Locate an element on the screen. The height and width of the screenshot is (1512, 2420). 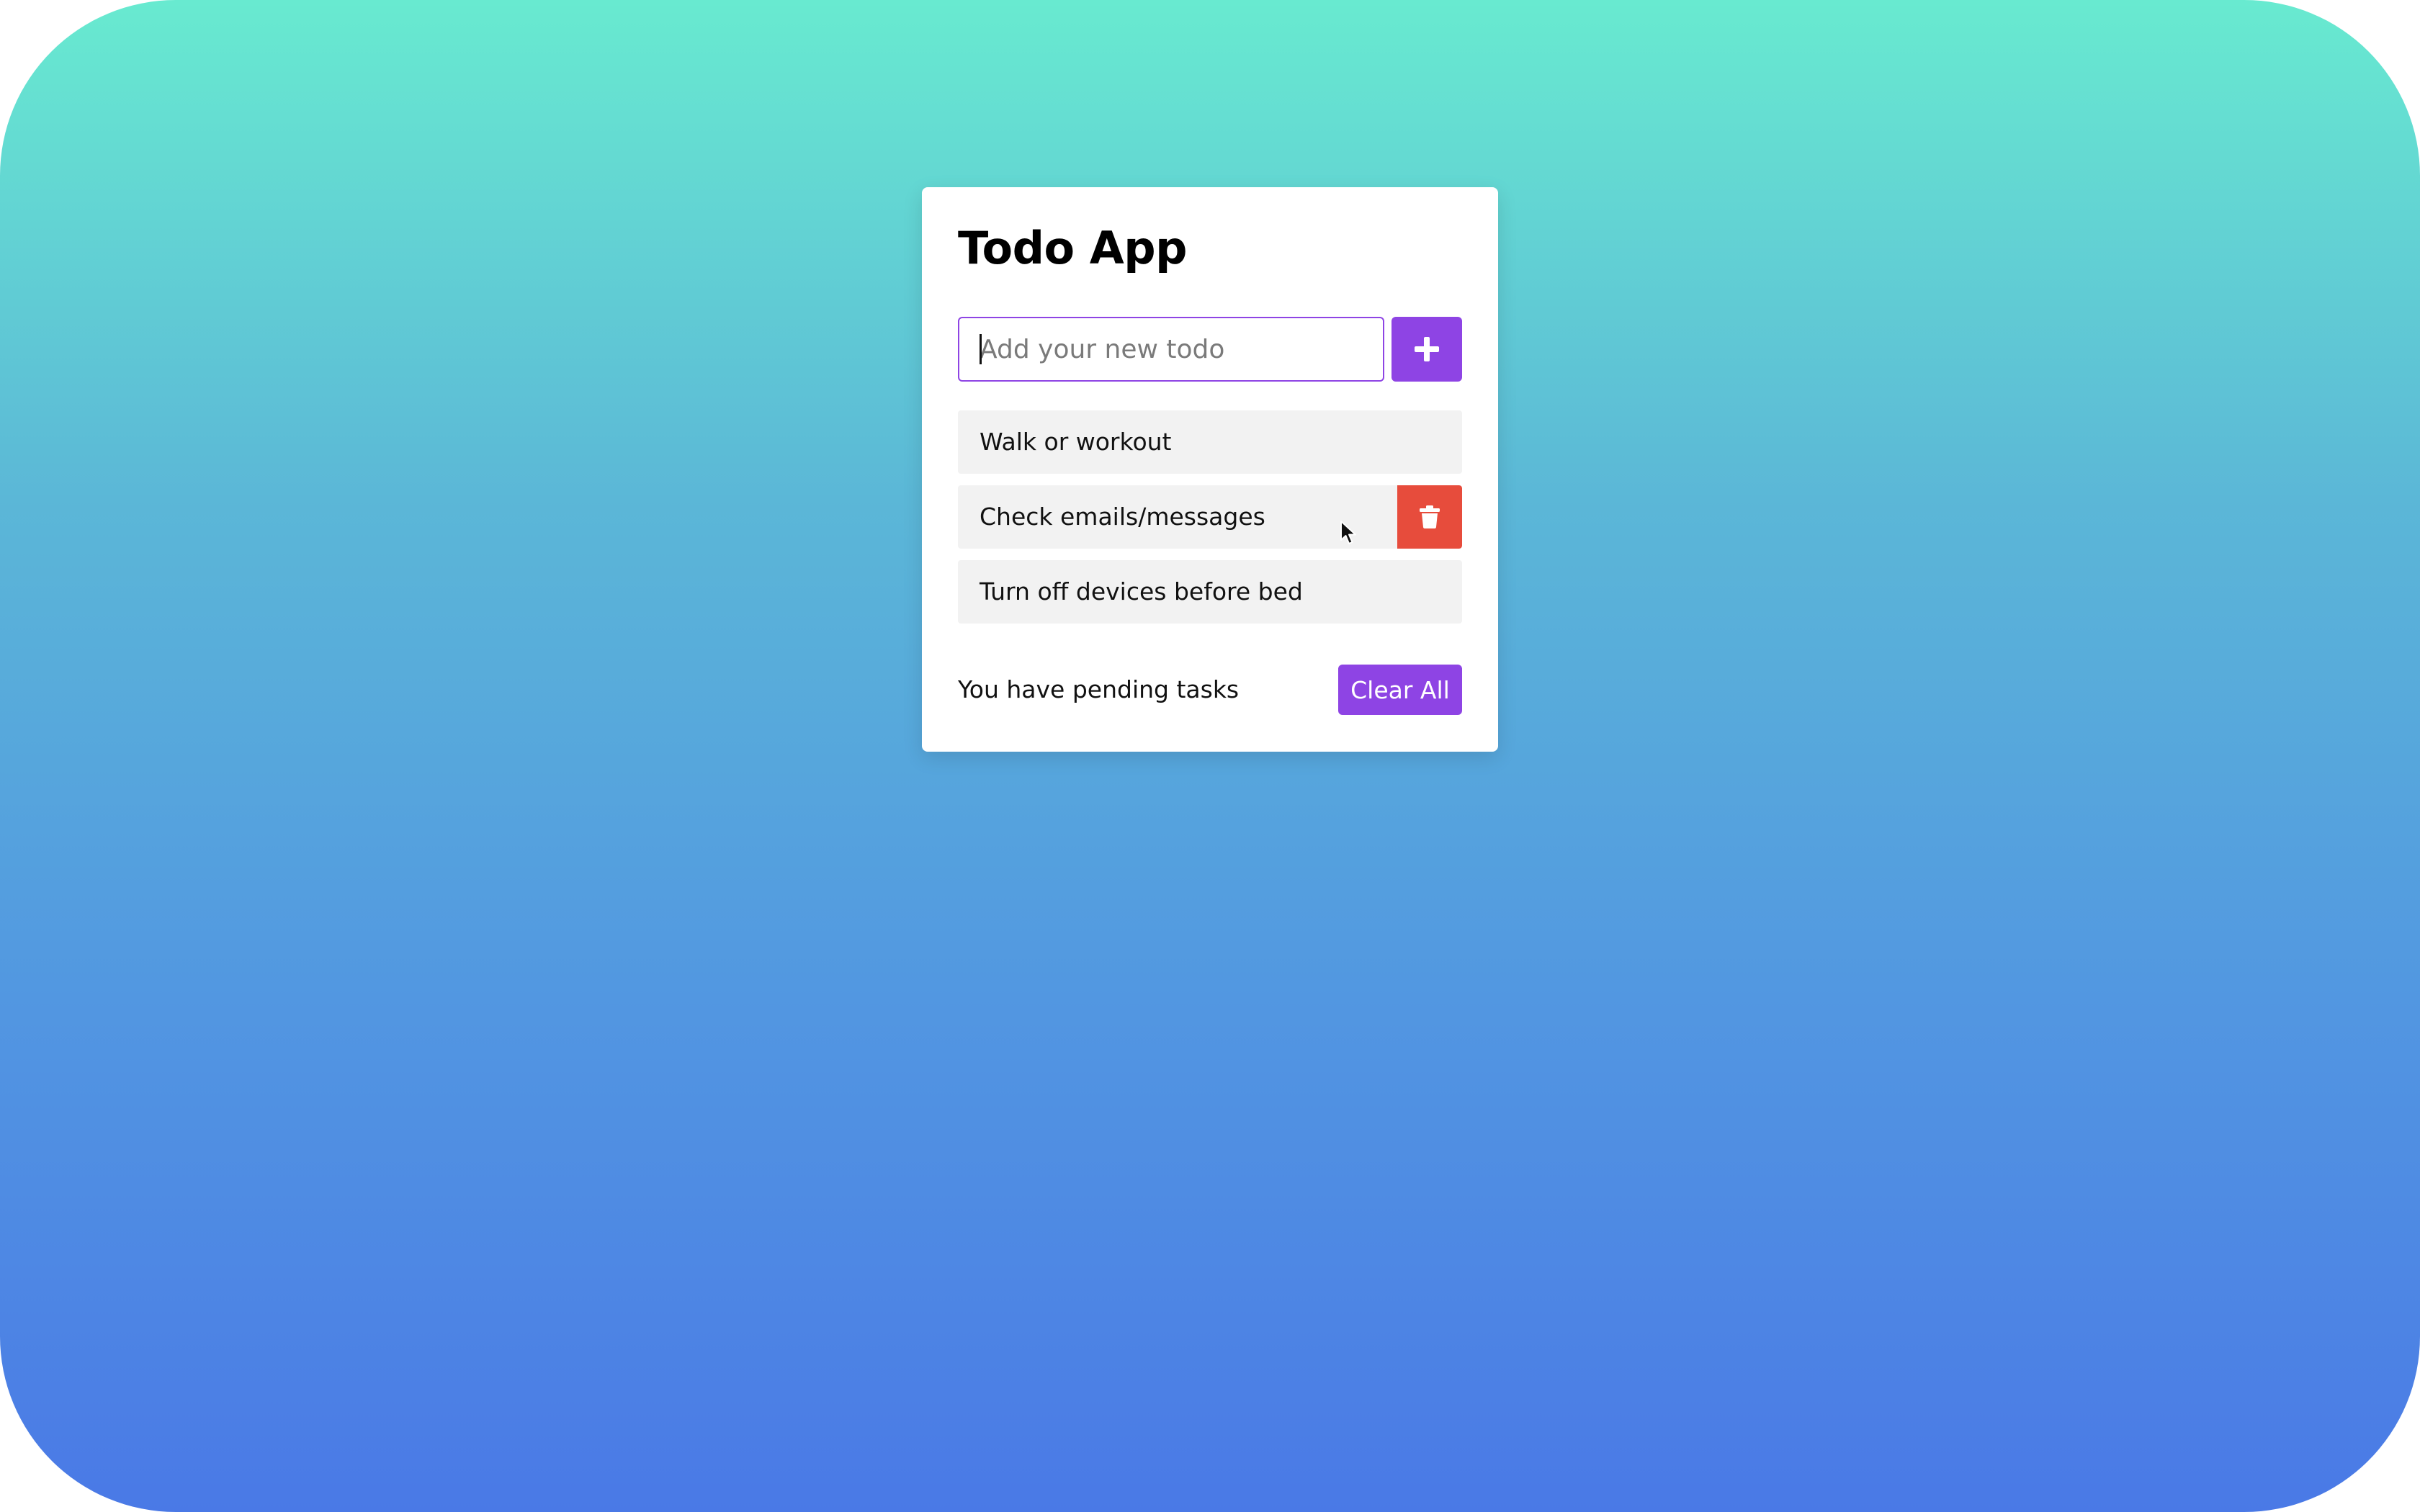
todo-footer: You have pending tasks Clear All is located at coordinates (1210, 690).